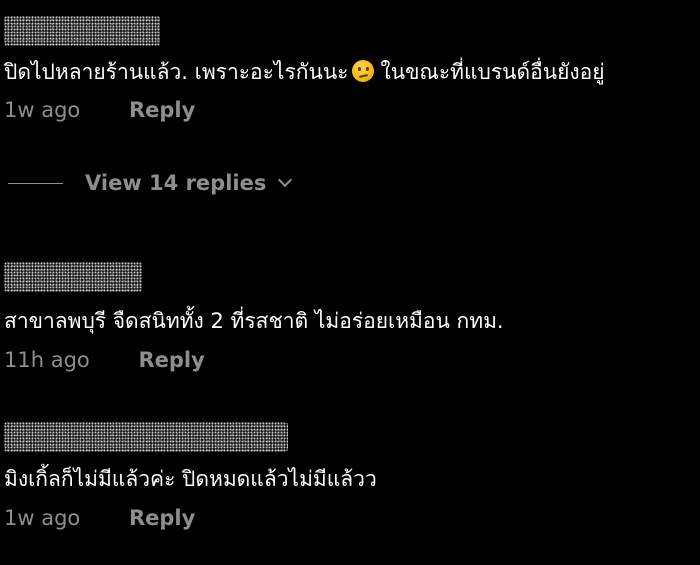 The image size is (700, 565). What do you see at coordinates (492, 72) in the screenshot?
I see `comment-text-part-2: ในขณะที่แบรนด์อื่นยังอยู่` at bounding box center [492, 72].